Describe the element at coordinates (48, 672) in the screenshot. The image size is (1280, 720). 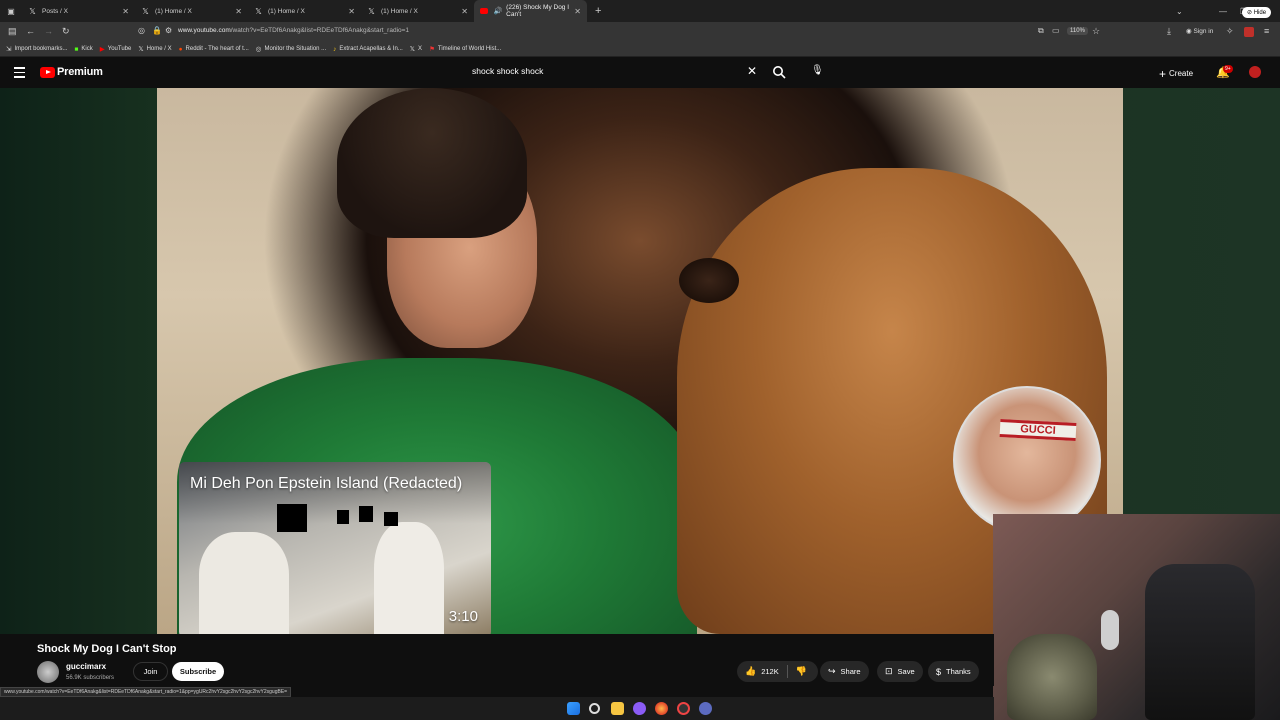
I see `channel-avatar` at that location.